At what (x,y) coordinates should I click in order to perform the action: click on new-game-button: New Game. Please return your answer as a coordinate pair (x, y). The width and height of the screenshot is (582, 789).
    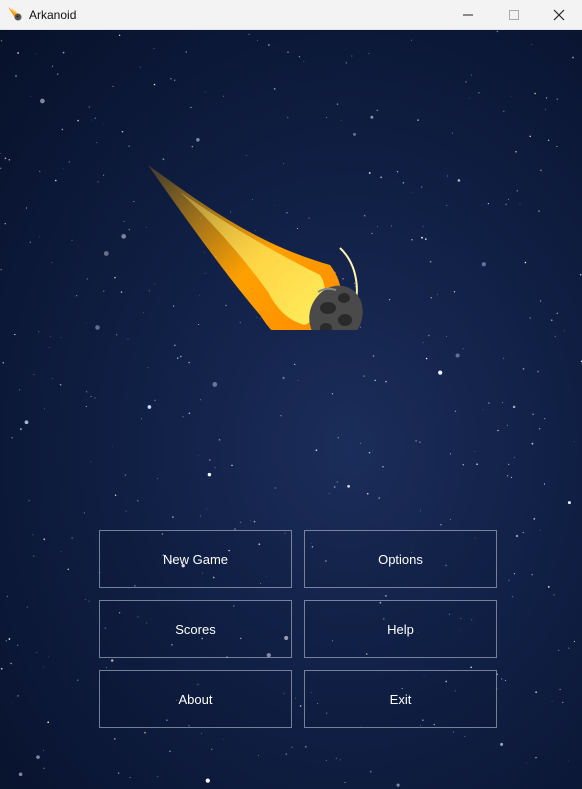
    Looking at the image, I should click on (195, 559).